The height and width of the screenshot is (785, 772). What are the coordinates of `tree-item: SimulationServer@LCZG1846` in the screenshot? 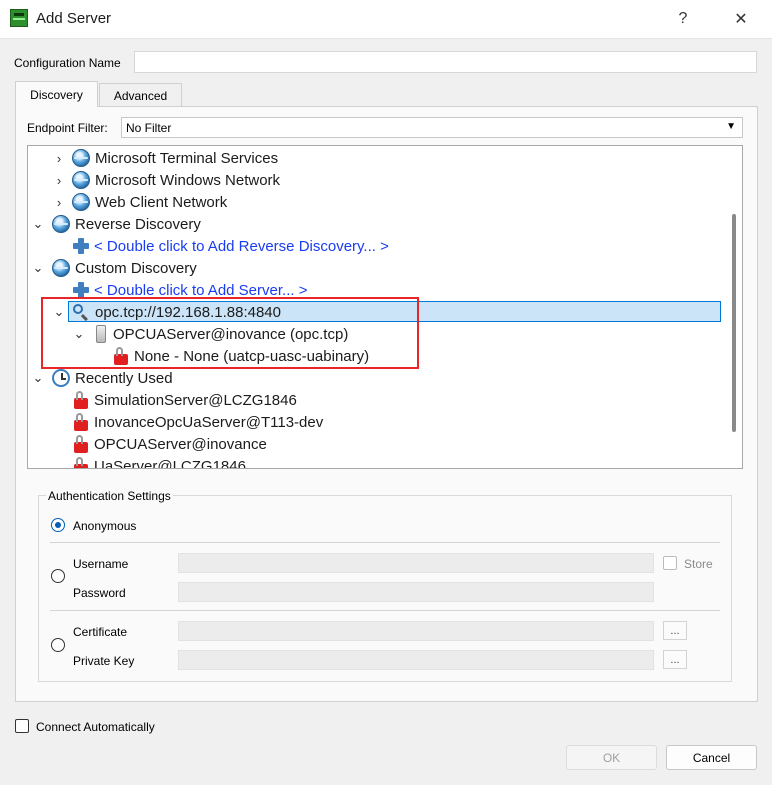 It's located at (185, 400).